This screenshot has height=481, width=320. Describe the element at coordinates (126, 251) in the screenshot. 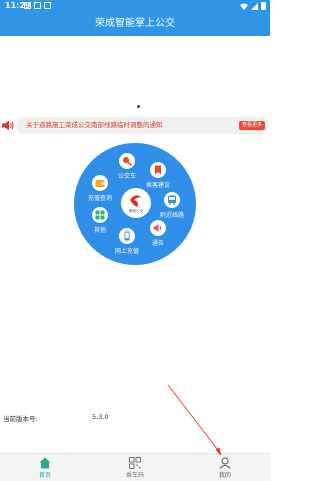

I see `menu-label-online-recharge: 网上充值` at that location.